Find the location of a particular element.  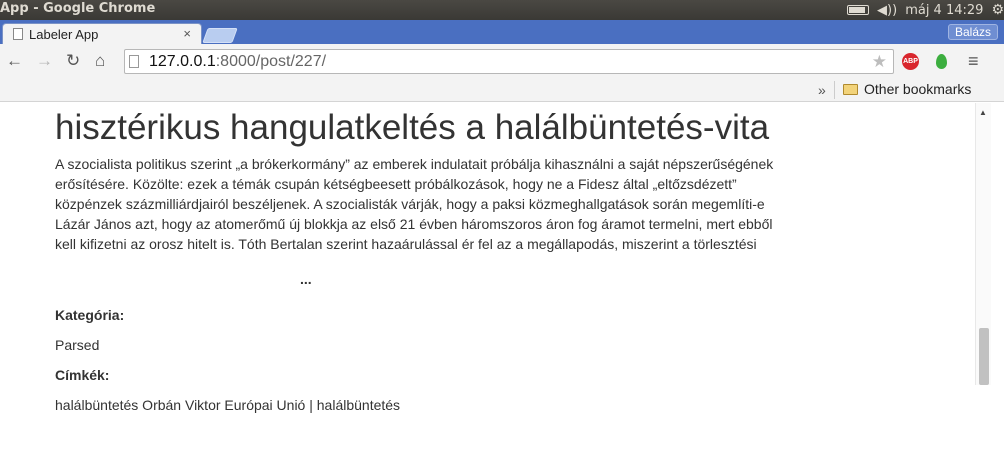

tab-strip: Labeler App × Balázs is located at coordinates (502, 32).